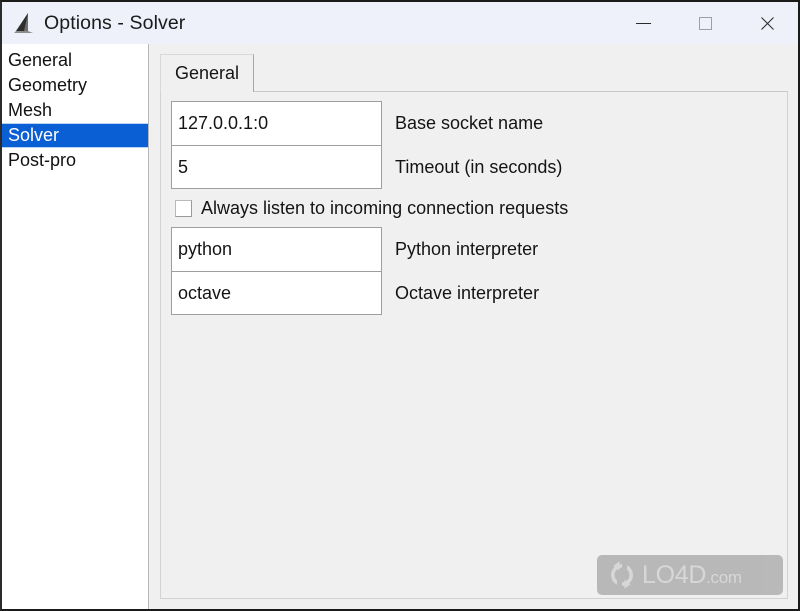  I want to click on python-interpreter-label: Python interpreter, so click(467, 248).